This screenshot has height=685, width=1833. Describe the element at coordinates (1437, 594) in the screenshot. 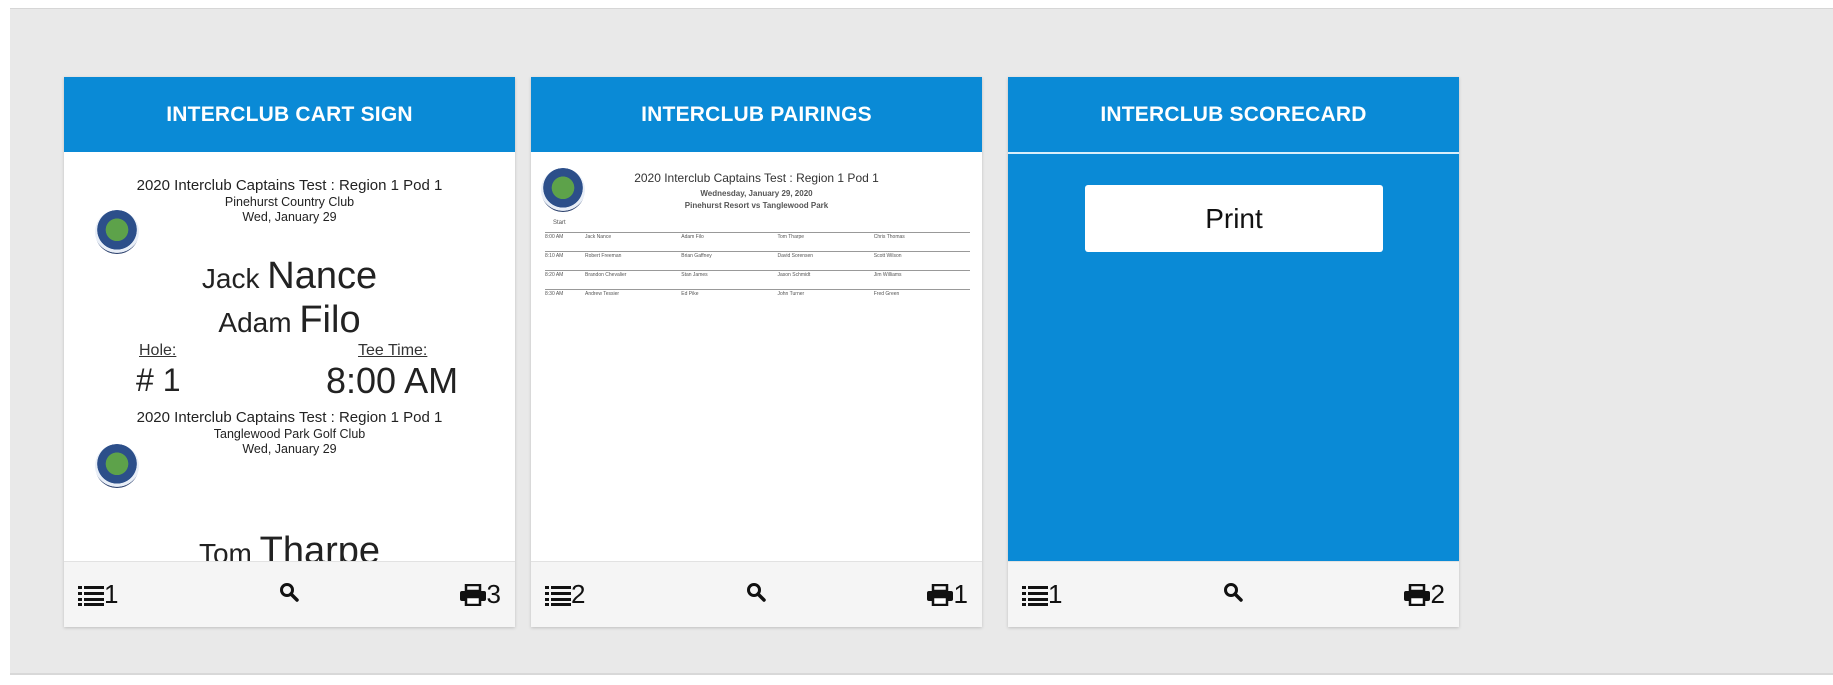

I see `print-count: 2` at that location.